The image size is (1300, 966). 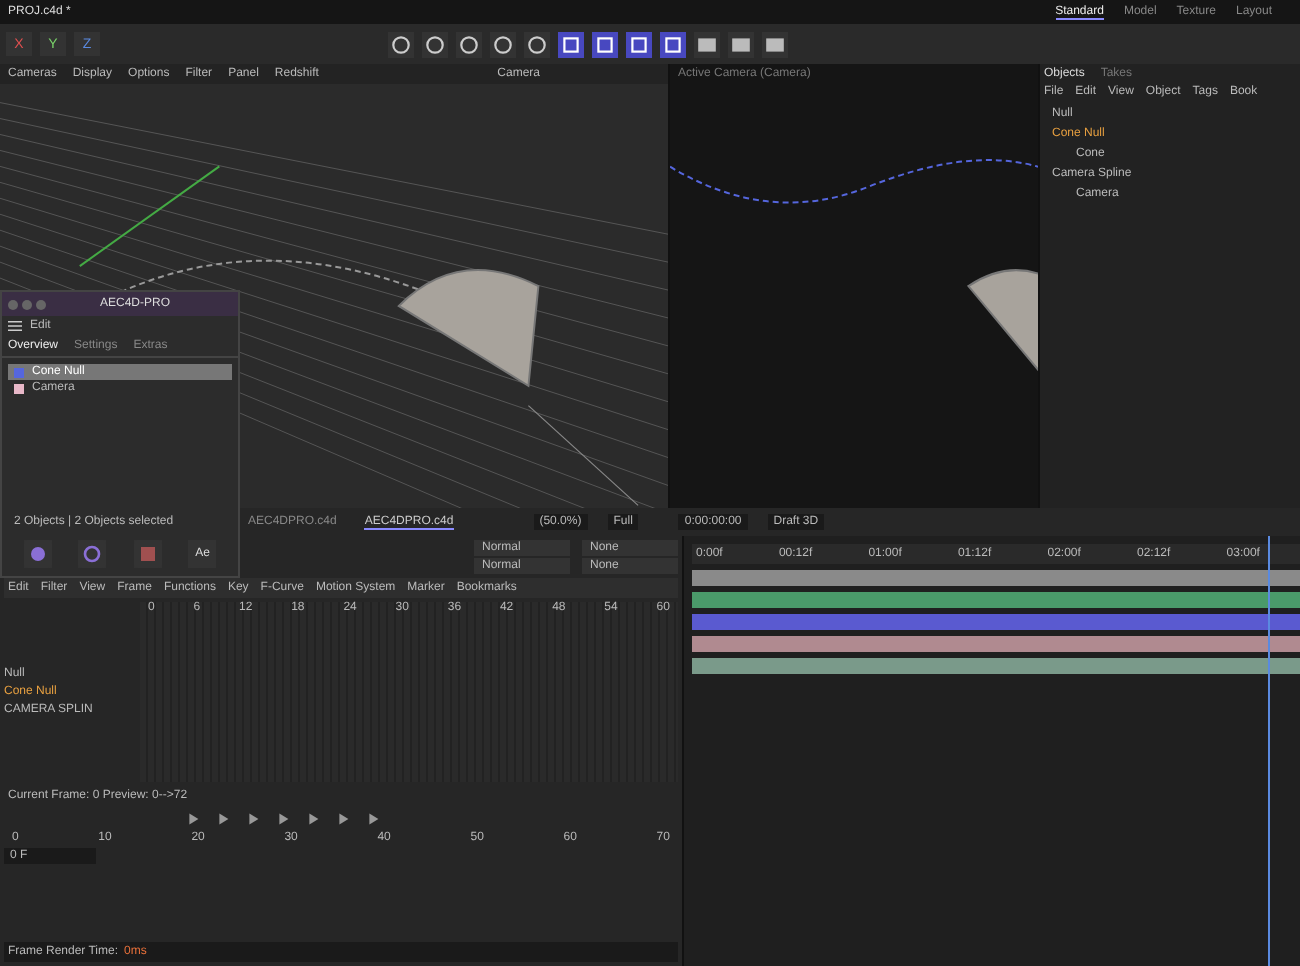 I want to click on export-icon, so click(x=147, y=554).